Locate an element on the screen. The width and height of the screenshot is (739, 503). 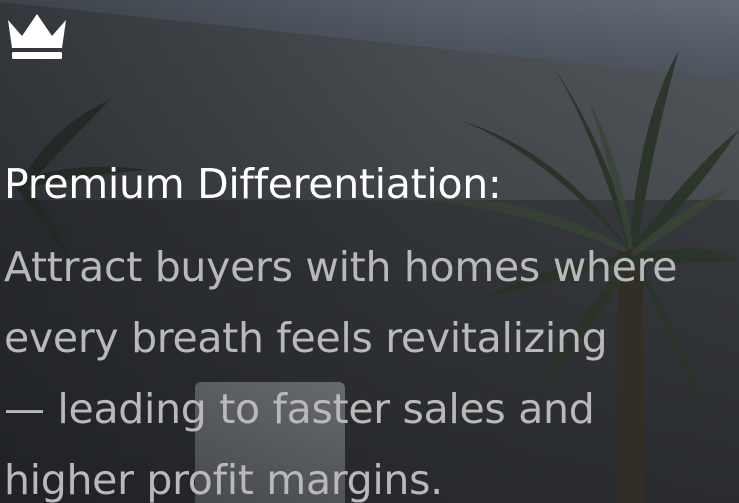
description-line: every breath feels revitalizing is located at coordinates (306, 338).